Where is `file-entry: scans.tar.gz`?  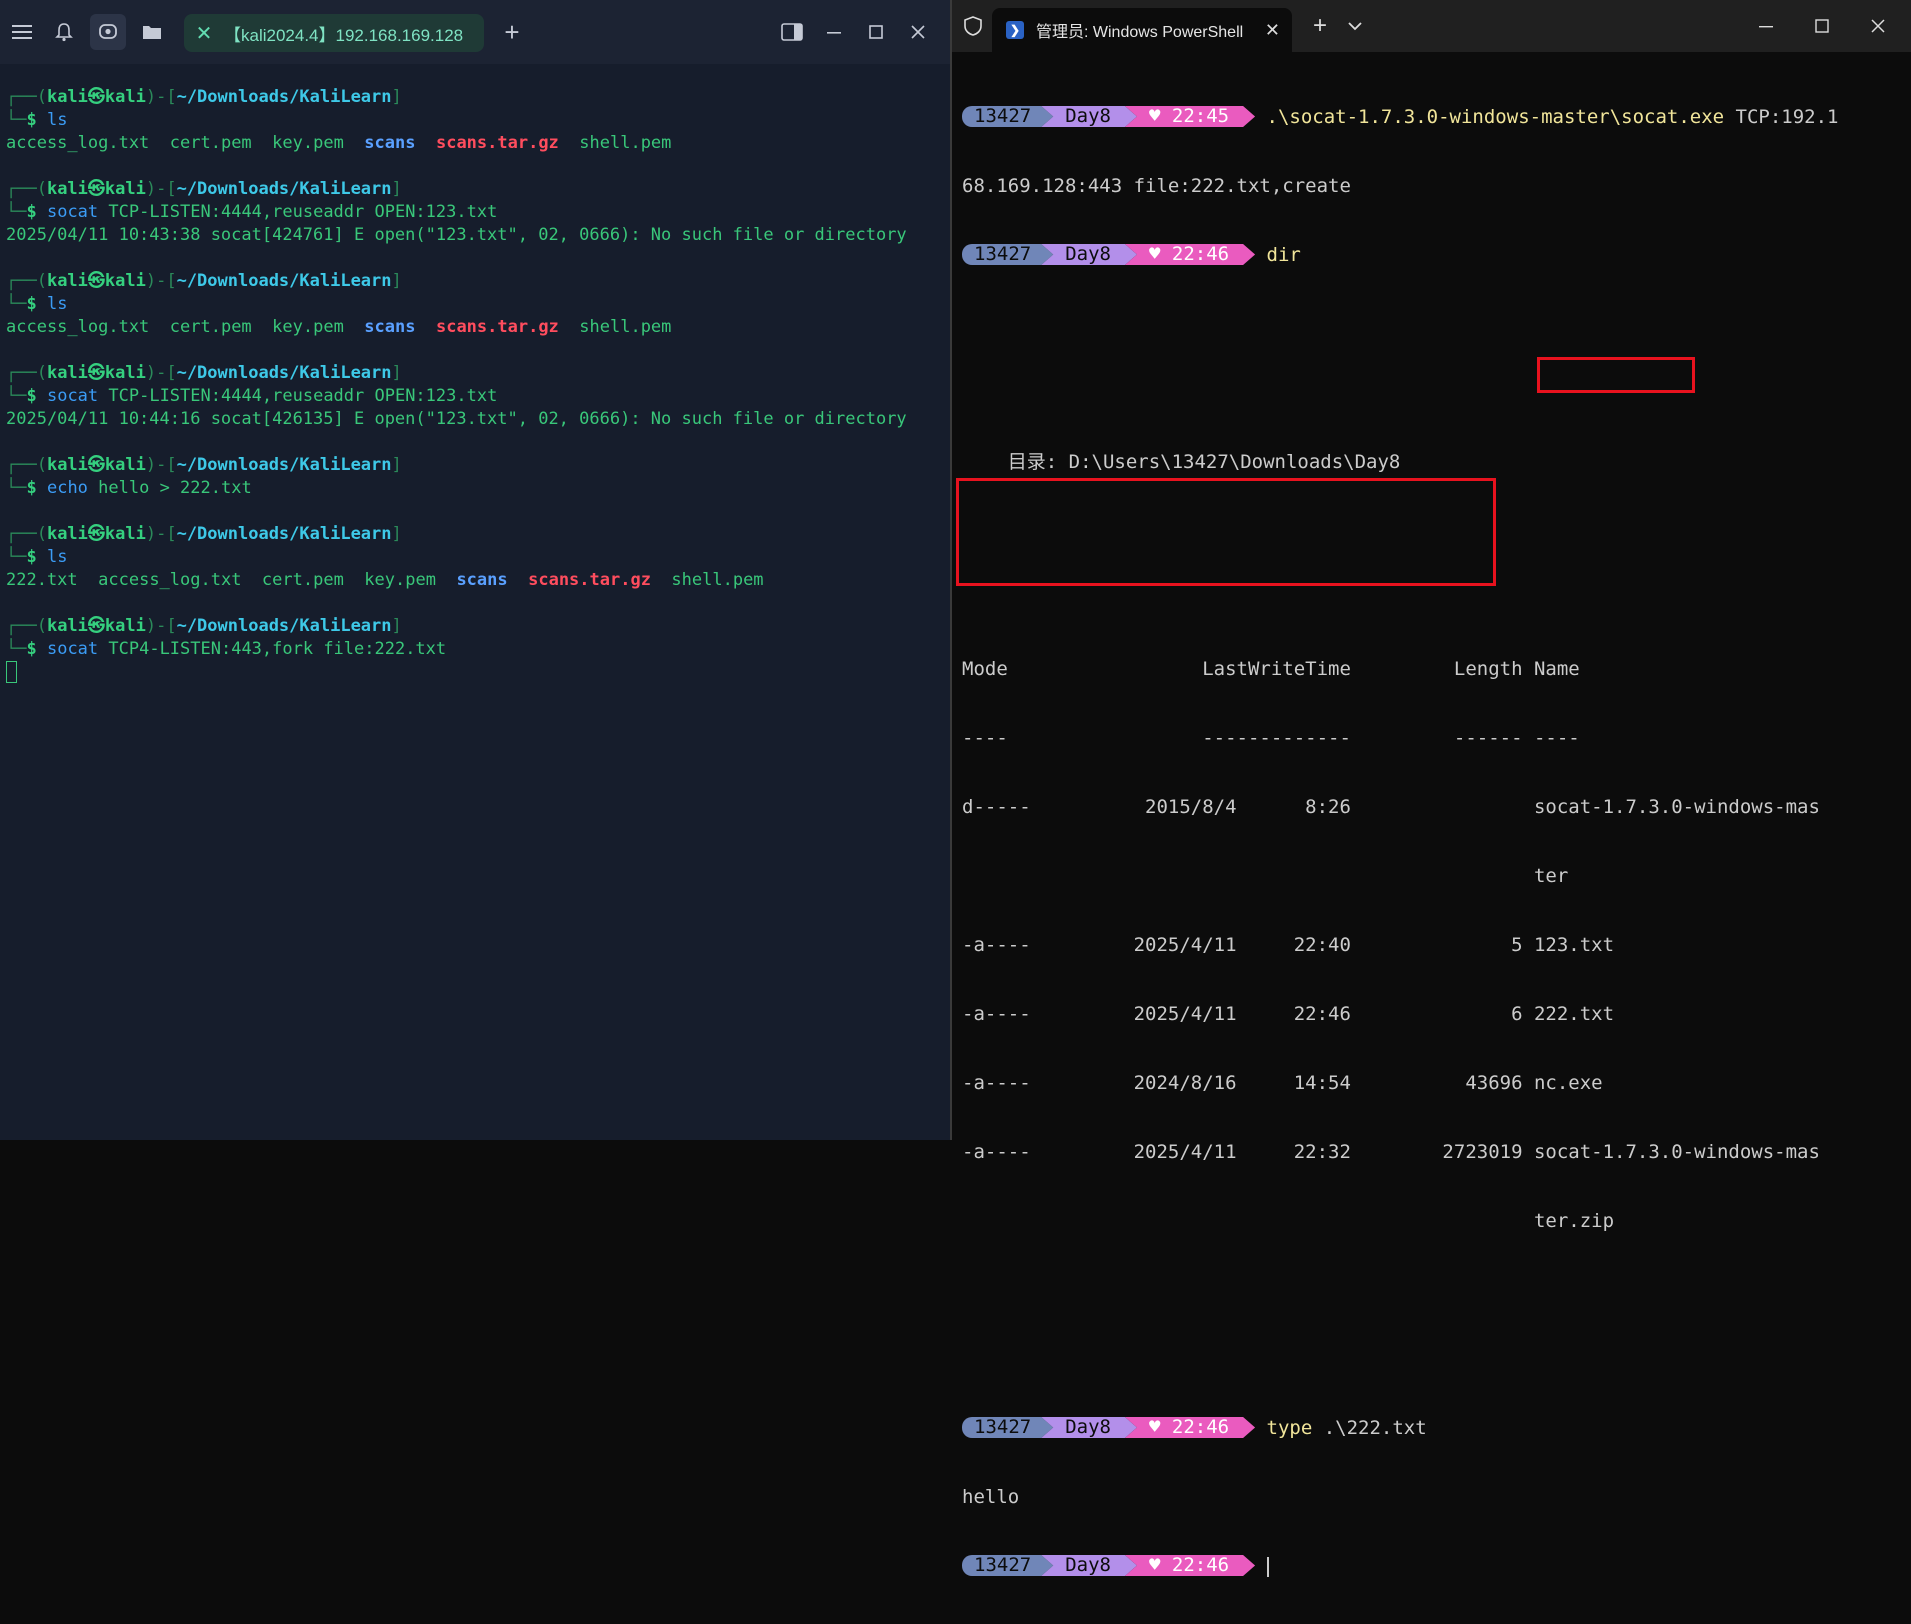 file-entry: scans.tar.gz is located at coordinates (589, 580).